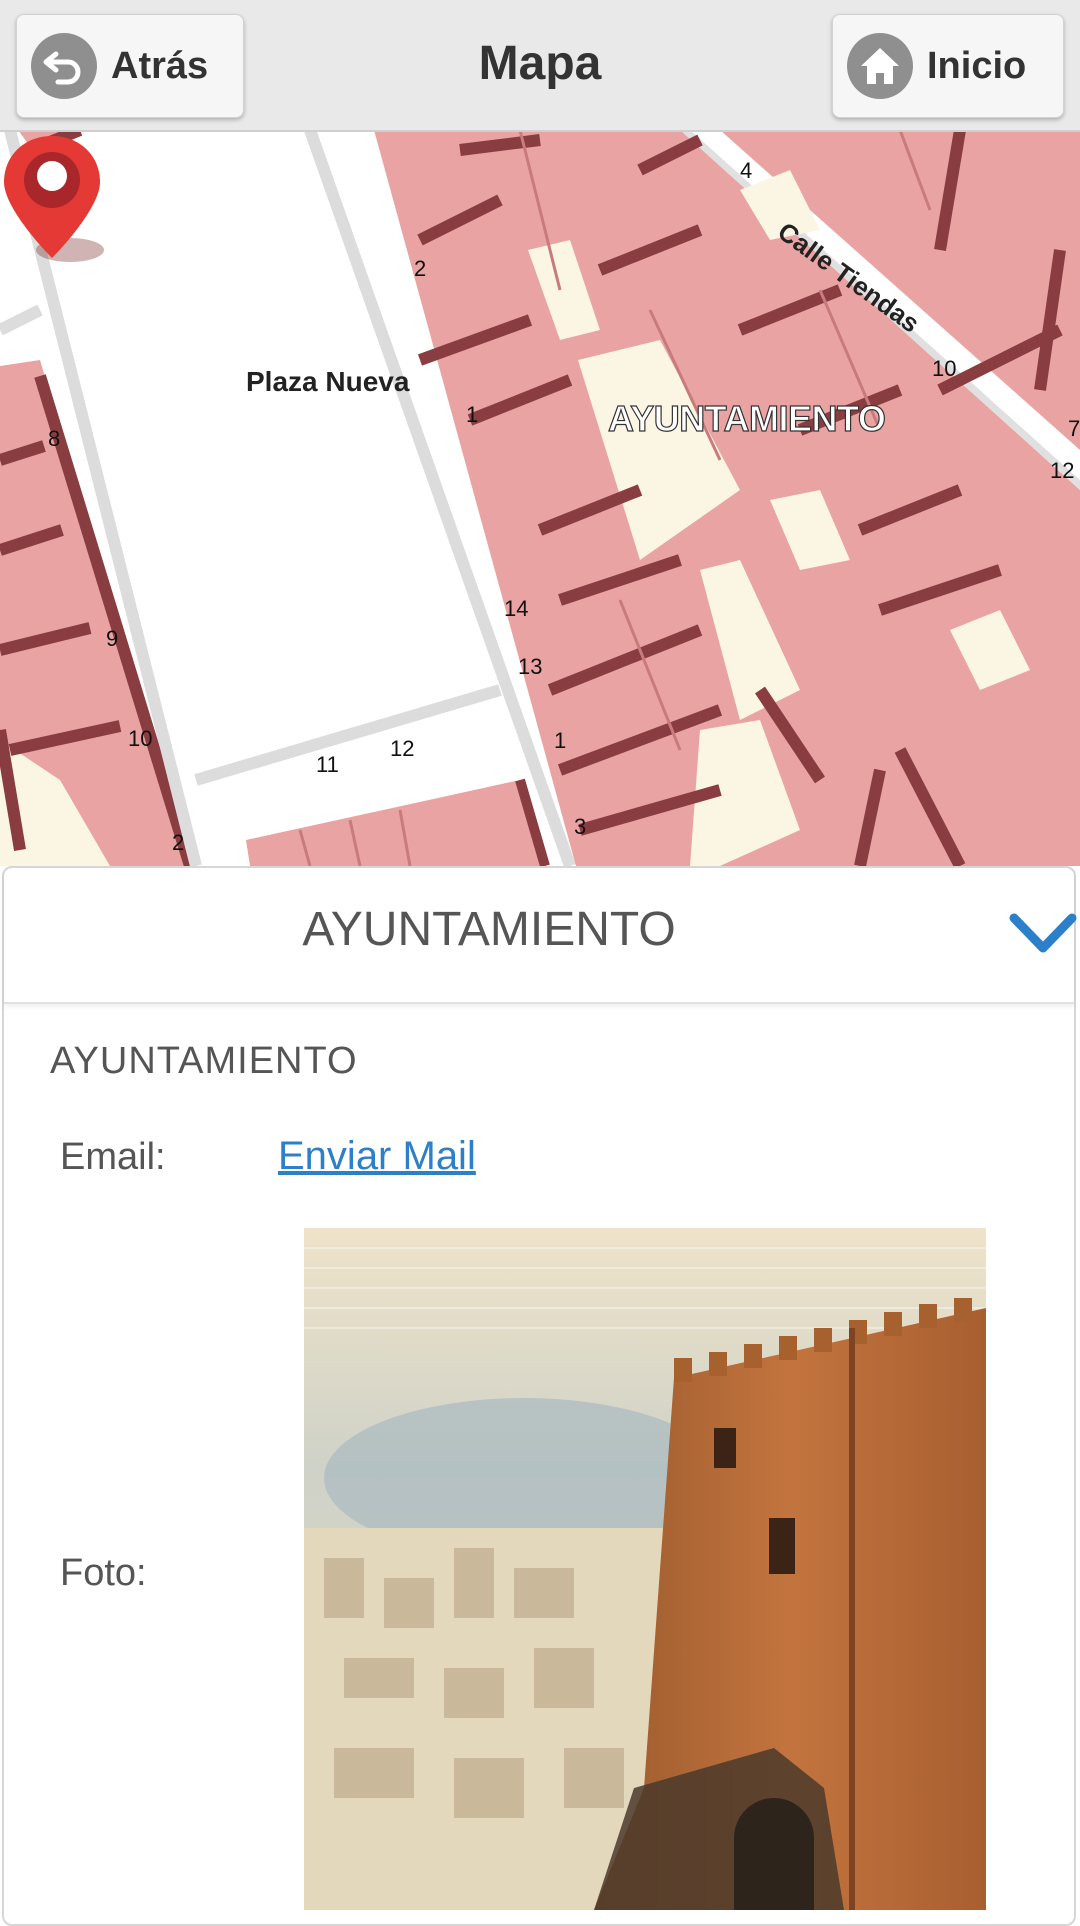  Describe the element at coordinates (113, 1157) in the screenshot. I see `email-label: Email:` at that location.